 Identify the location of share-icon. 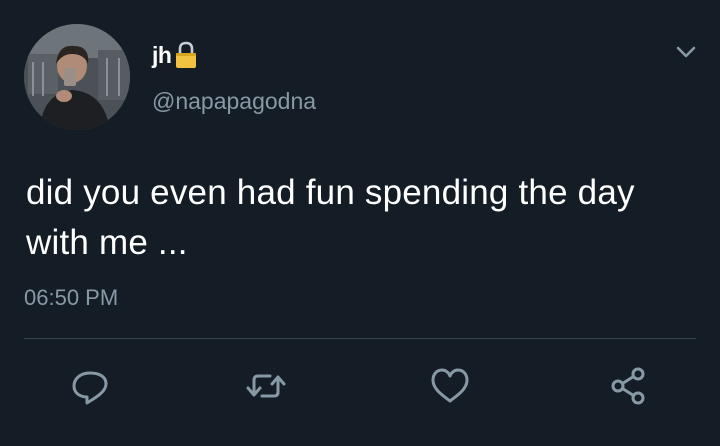
(628, 386).